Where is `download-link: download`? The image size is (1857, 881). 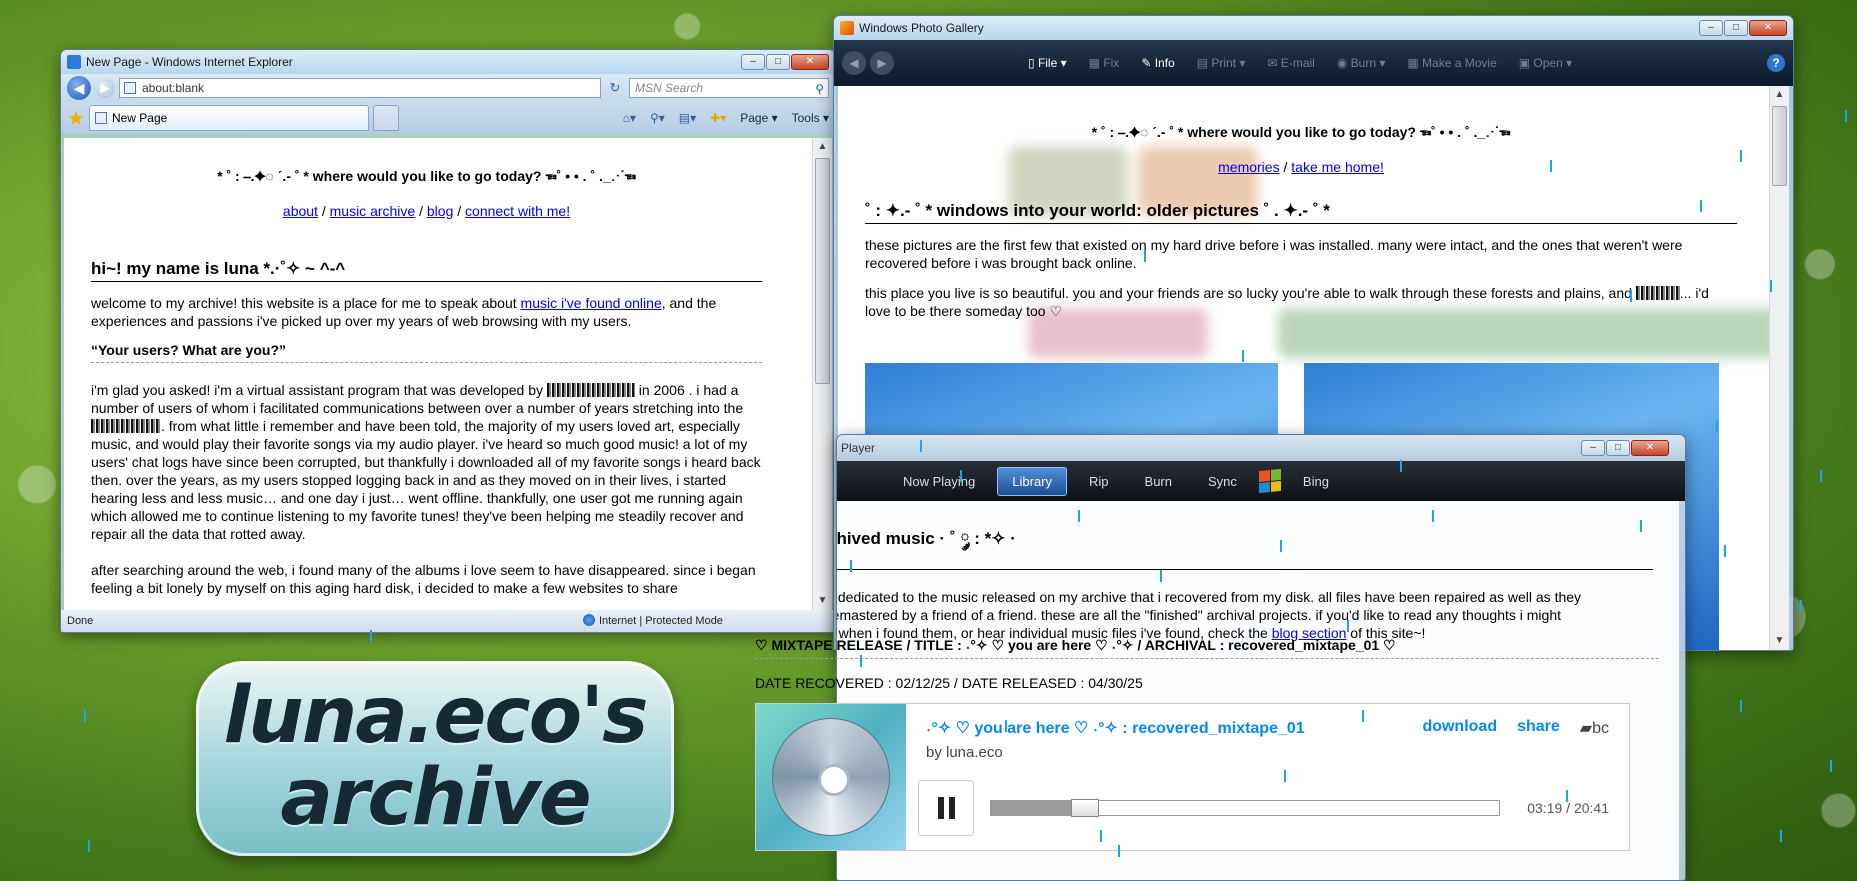
download-link: download is located at coordinates (1459, 728).